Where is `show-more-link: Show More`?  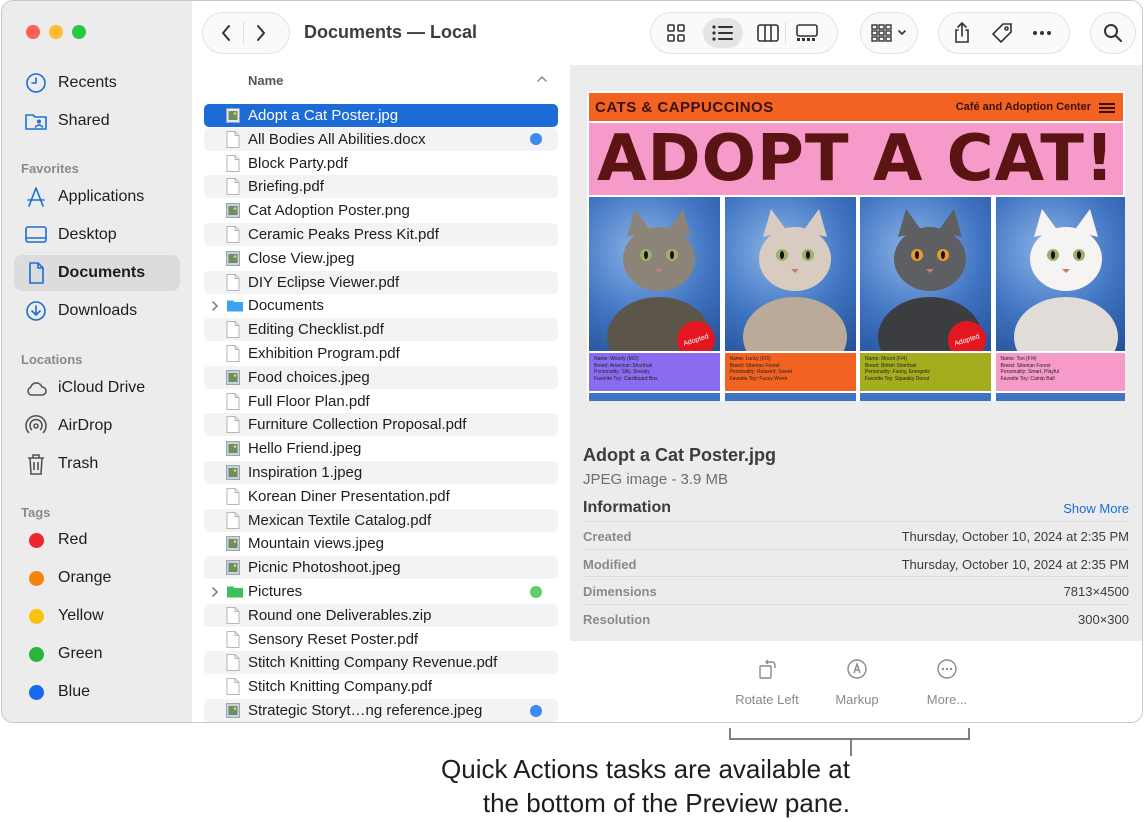 show-more-link: Show More is located at coordinates (1096, 508).